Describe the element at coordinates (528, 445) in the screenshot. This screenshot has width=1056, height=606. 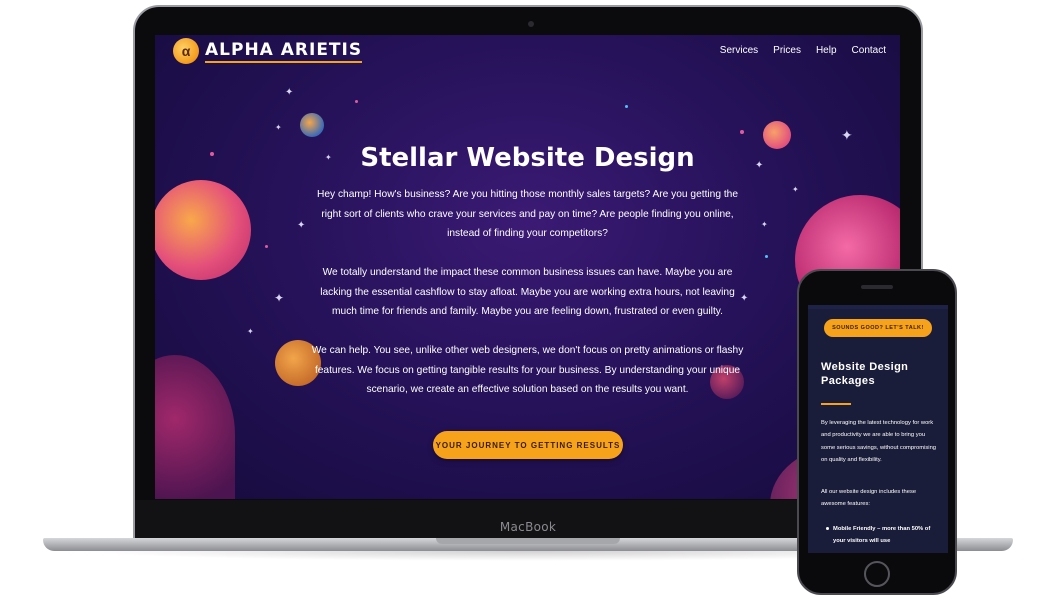
I see `journey-cta-button: YOUR JOURNEY TO GETTING RESULTS` at that location.